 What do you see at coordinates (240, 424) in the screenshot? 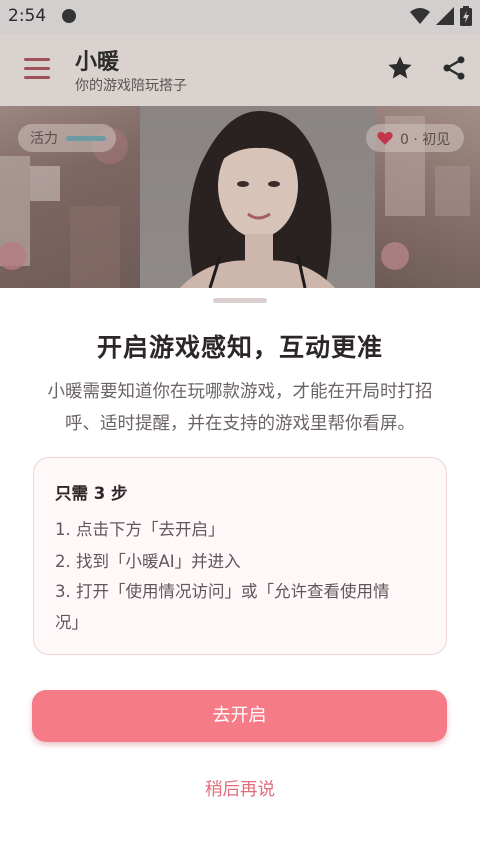
I see `sheet-description-line: 呼、适时提醒，并在支持的游戏里帮你看屏。` at bounding box center [240, 424].